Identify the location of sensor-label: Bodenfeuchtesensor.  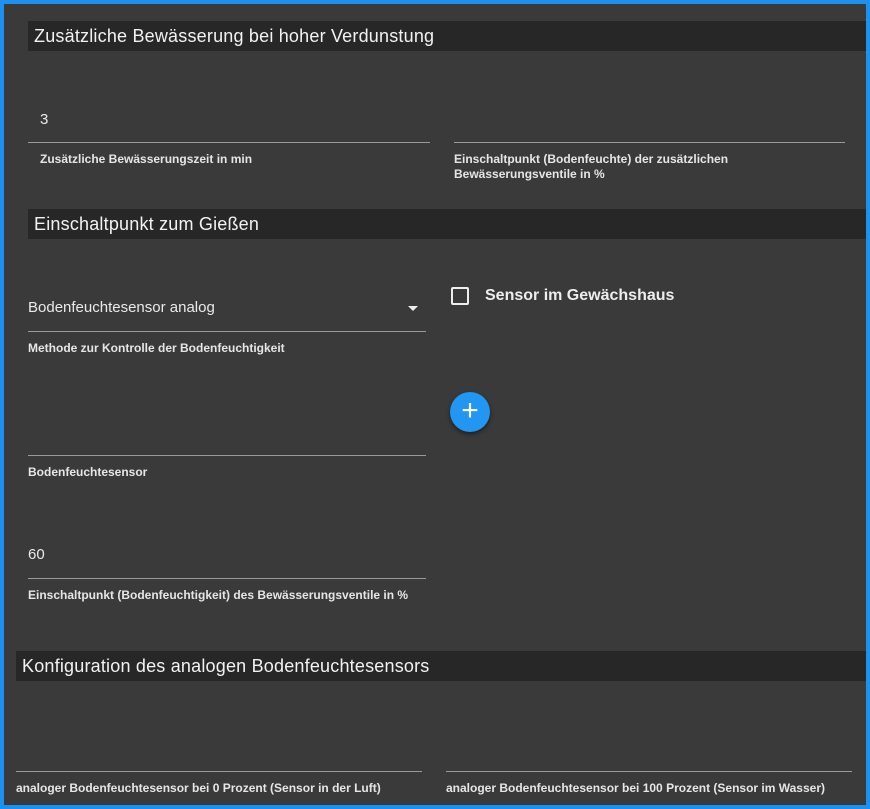
(88, 472).